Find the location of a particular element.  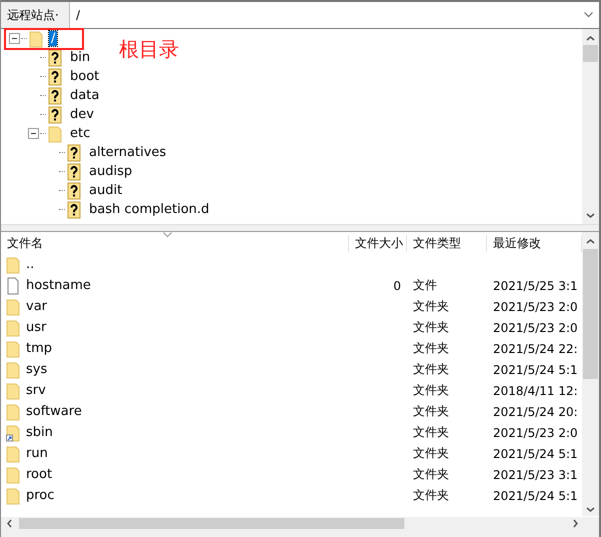

file-name: usr is located at coordinates (36, 327).